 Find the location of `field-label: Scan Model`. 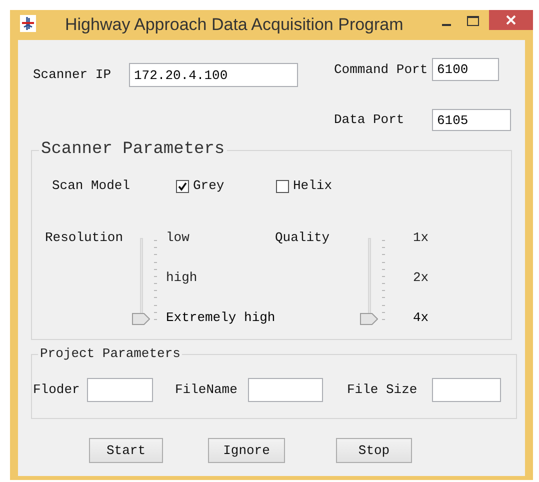

field-label: Scan Model is located at coordinates (92, 186).